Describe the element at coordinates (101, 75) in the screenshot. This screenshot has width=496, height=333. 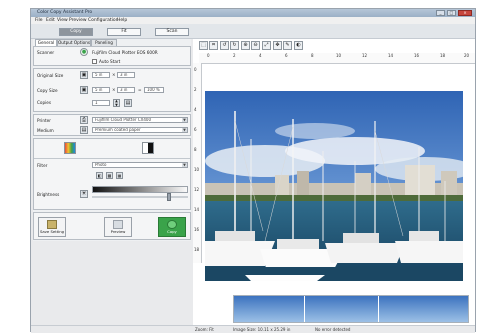
I see `original-width-field: 5 in` at that location.